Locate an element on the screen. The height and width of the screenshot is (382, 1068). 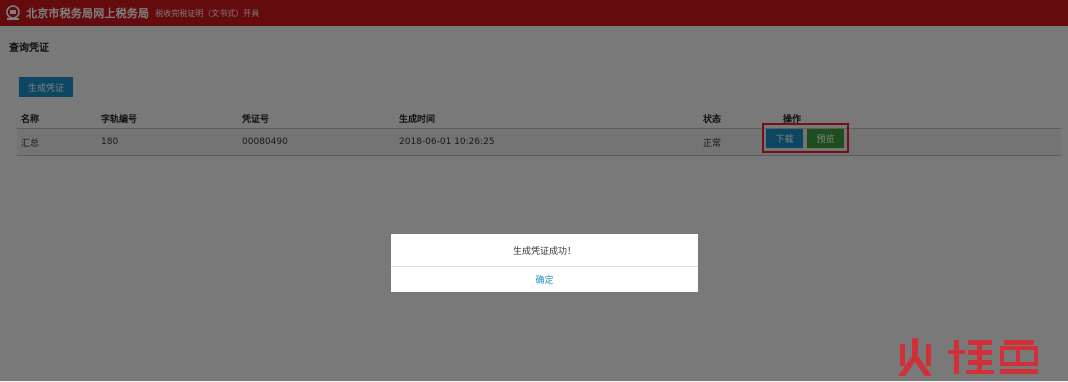
success-dialog: 生成凭证成功！ 确定 is located at coordinates (544, 263).